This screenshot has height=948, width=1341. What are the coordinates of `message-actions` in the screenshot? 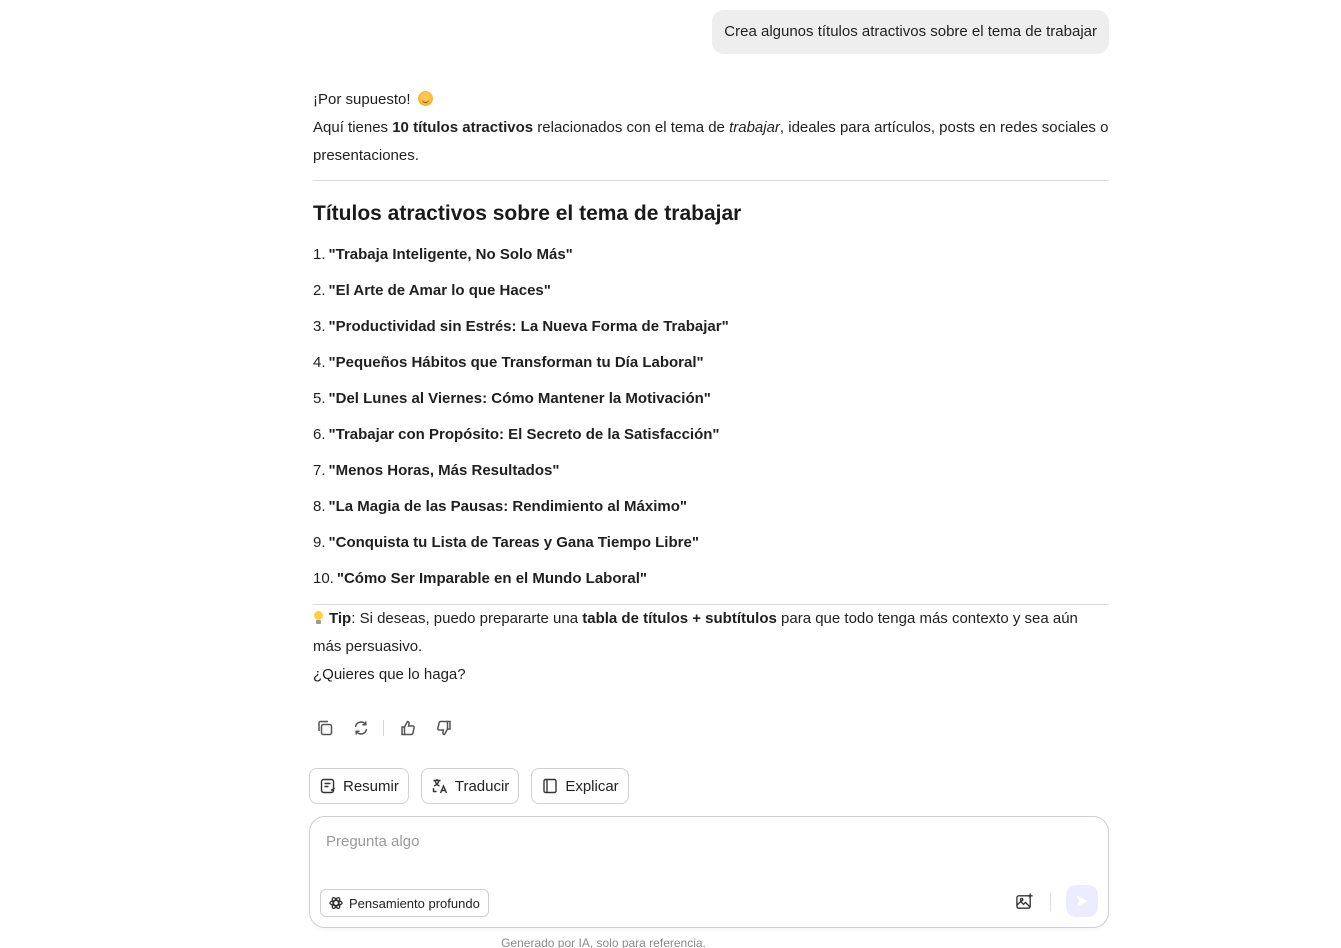 It's located at (390, 728).